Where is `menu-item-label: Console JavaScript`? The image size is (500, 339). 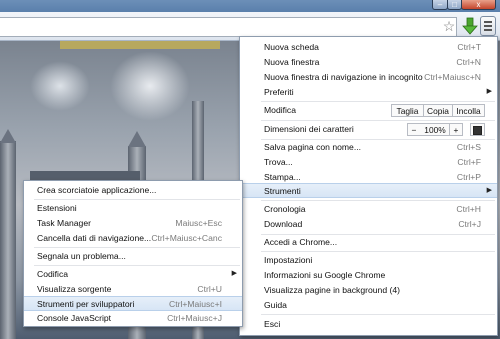
menu-item-label: Console JavaScript is located at coordinates (74, 318).